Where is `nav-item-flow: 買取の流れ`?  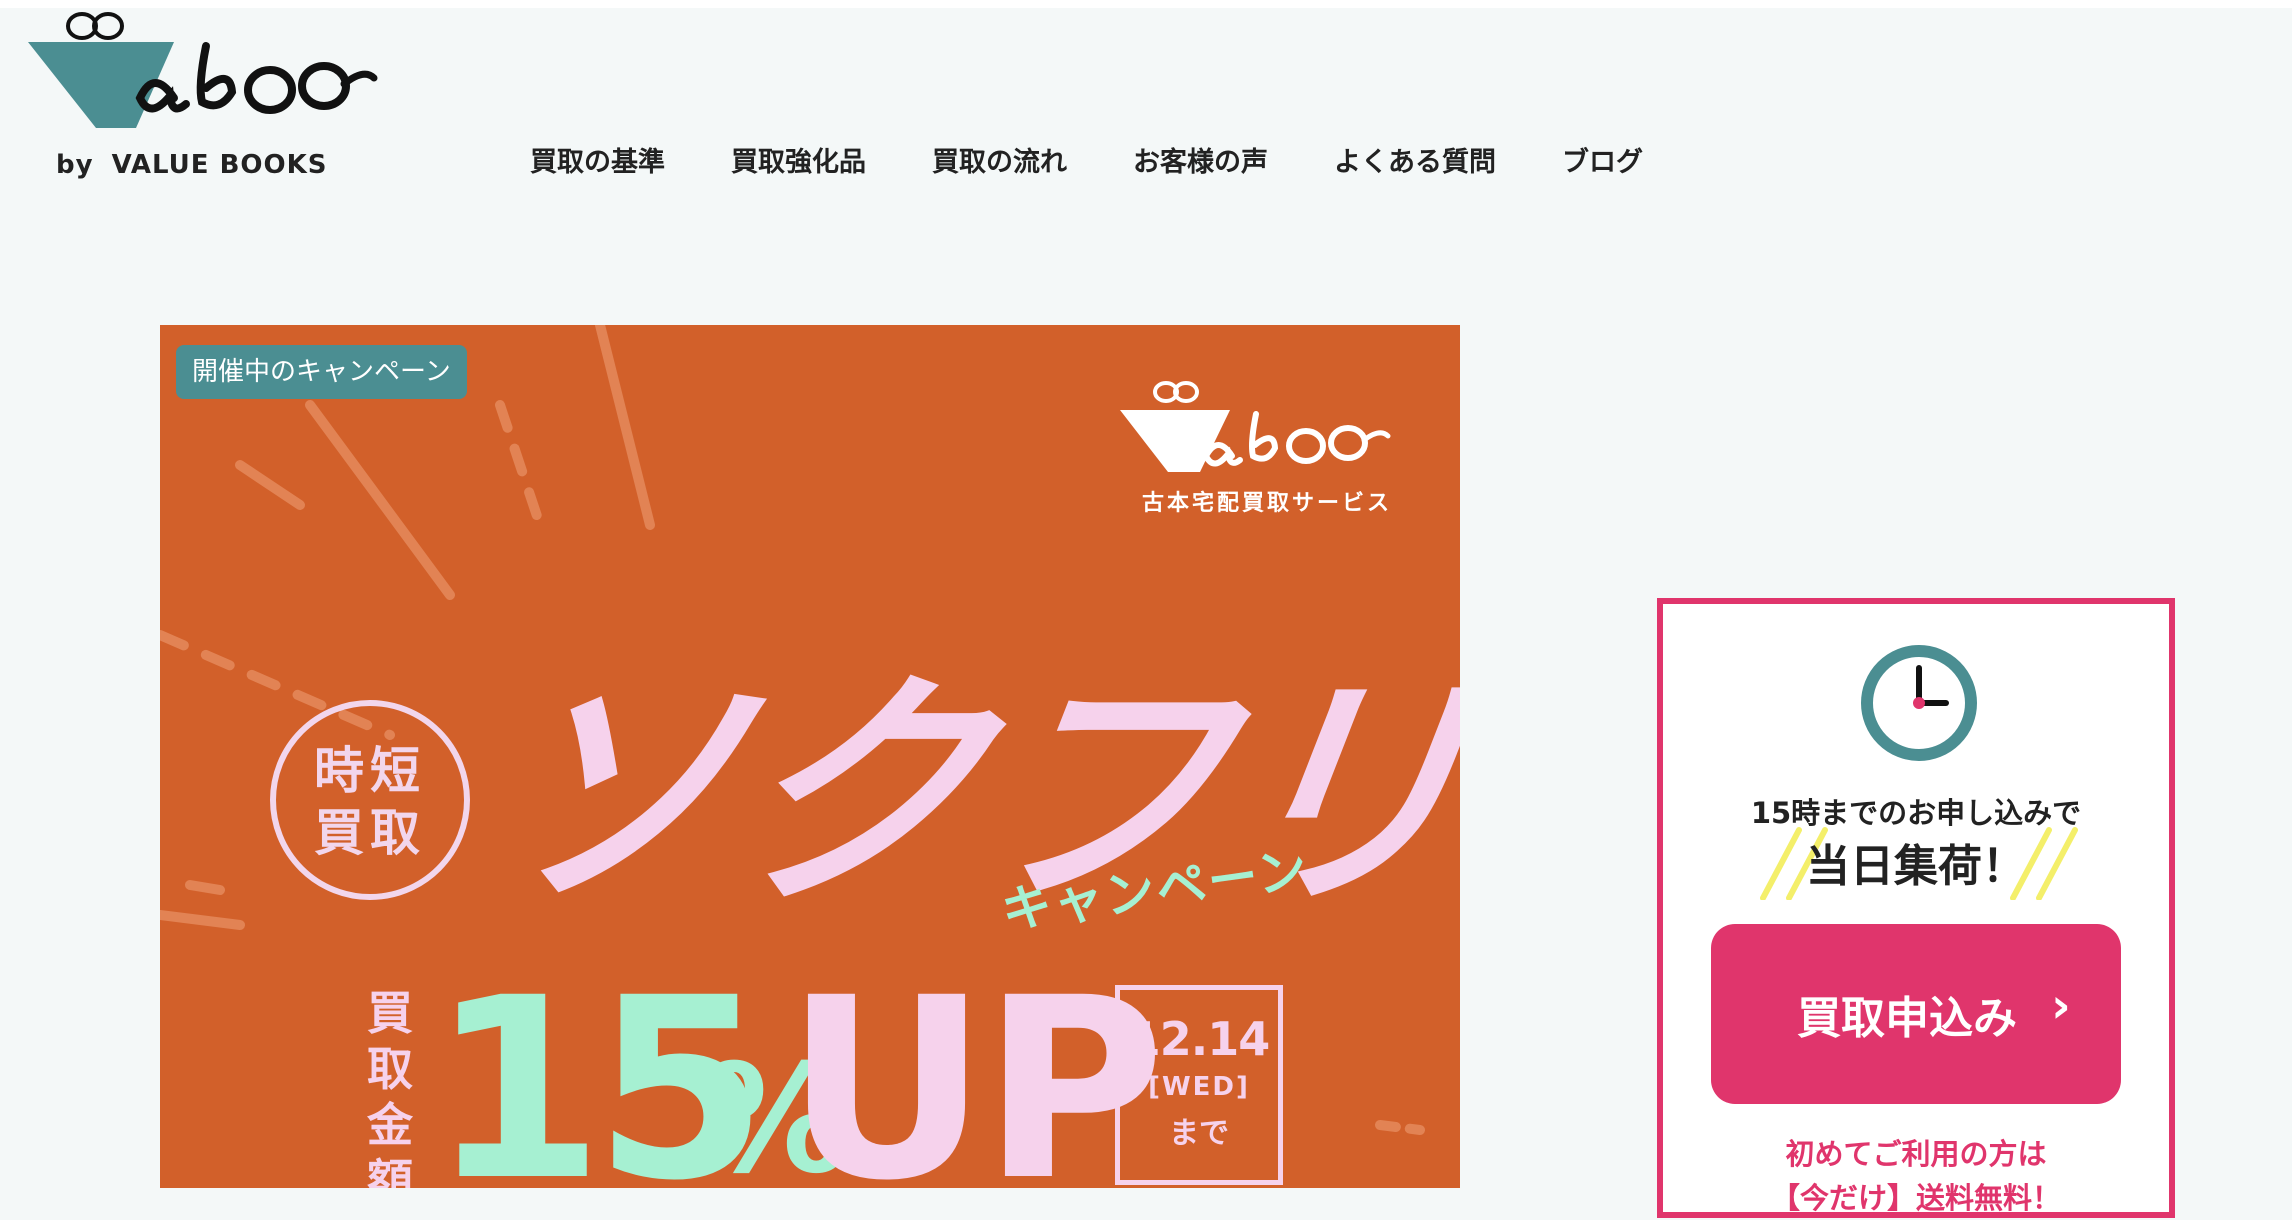 nav-item-flow: 買取の流れ is located at coordinates (999, 159).